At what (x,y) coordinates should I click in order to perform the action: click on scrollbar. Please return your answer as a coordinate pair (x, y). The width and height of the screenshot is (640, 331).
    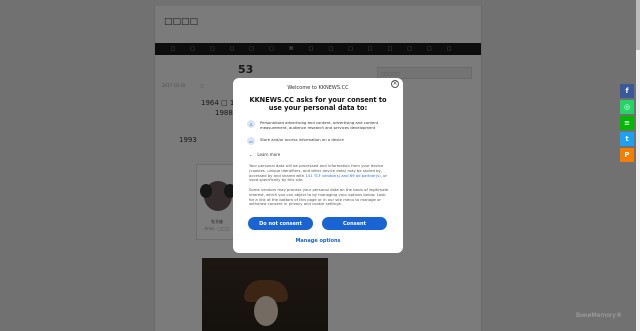
    Looking at the image, I should click on (638, 165).